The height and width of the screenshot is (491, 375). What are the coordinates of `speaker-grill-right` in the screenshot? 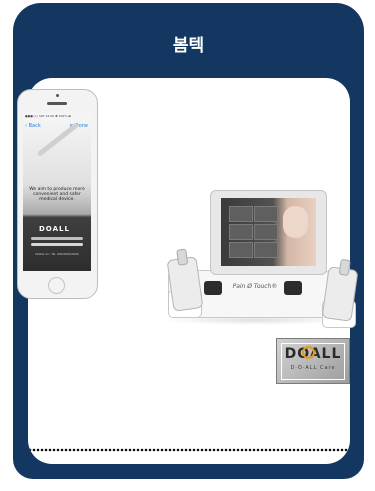 It's located at (293, 288).